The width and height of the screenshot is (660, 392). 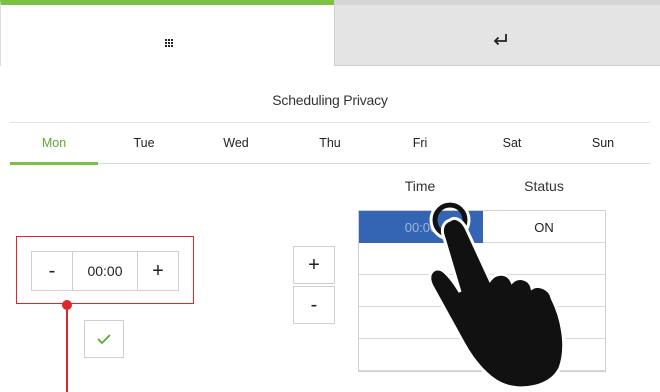 What do you see at coordinates (144, 143) in the screenshot?
I see `tab-day-tue: Tue` at bounding box center [144, 143].